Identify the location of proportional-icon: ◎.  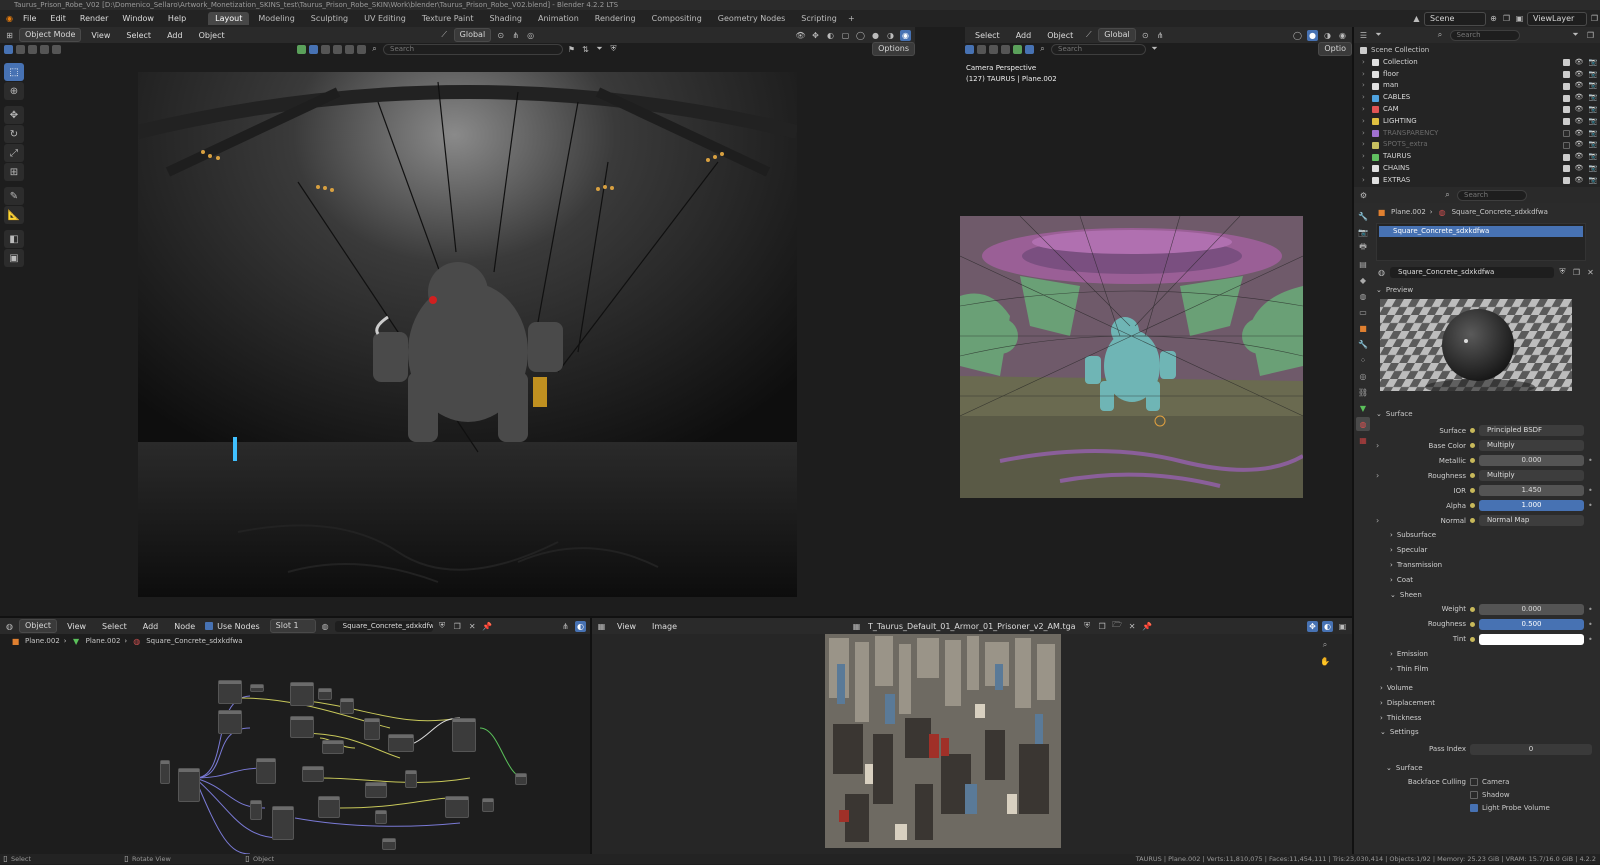
(530, 35).